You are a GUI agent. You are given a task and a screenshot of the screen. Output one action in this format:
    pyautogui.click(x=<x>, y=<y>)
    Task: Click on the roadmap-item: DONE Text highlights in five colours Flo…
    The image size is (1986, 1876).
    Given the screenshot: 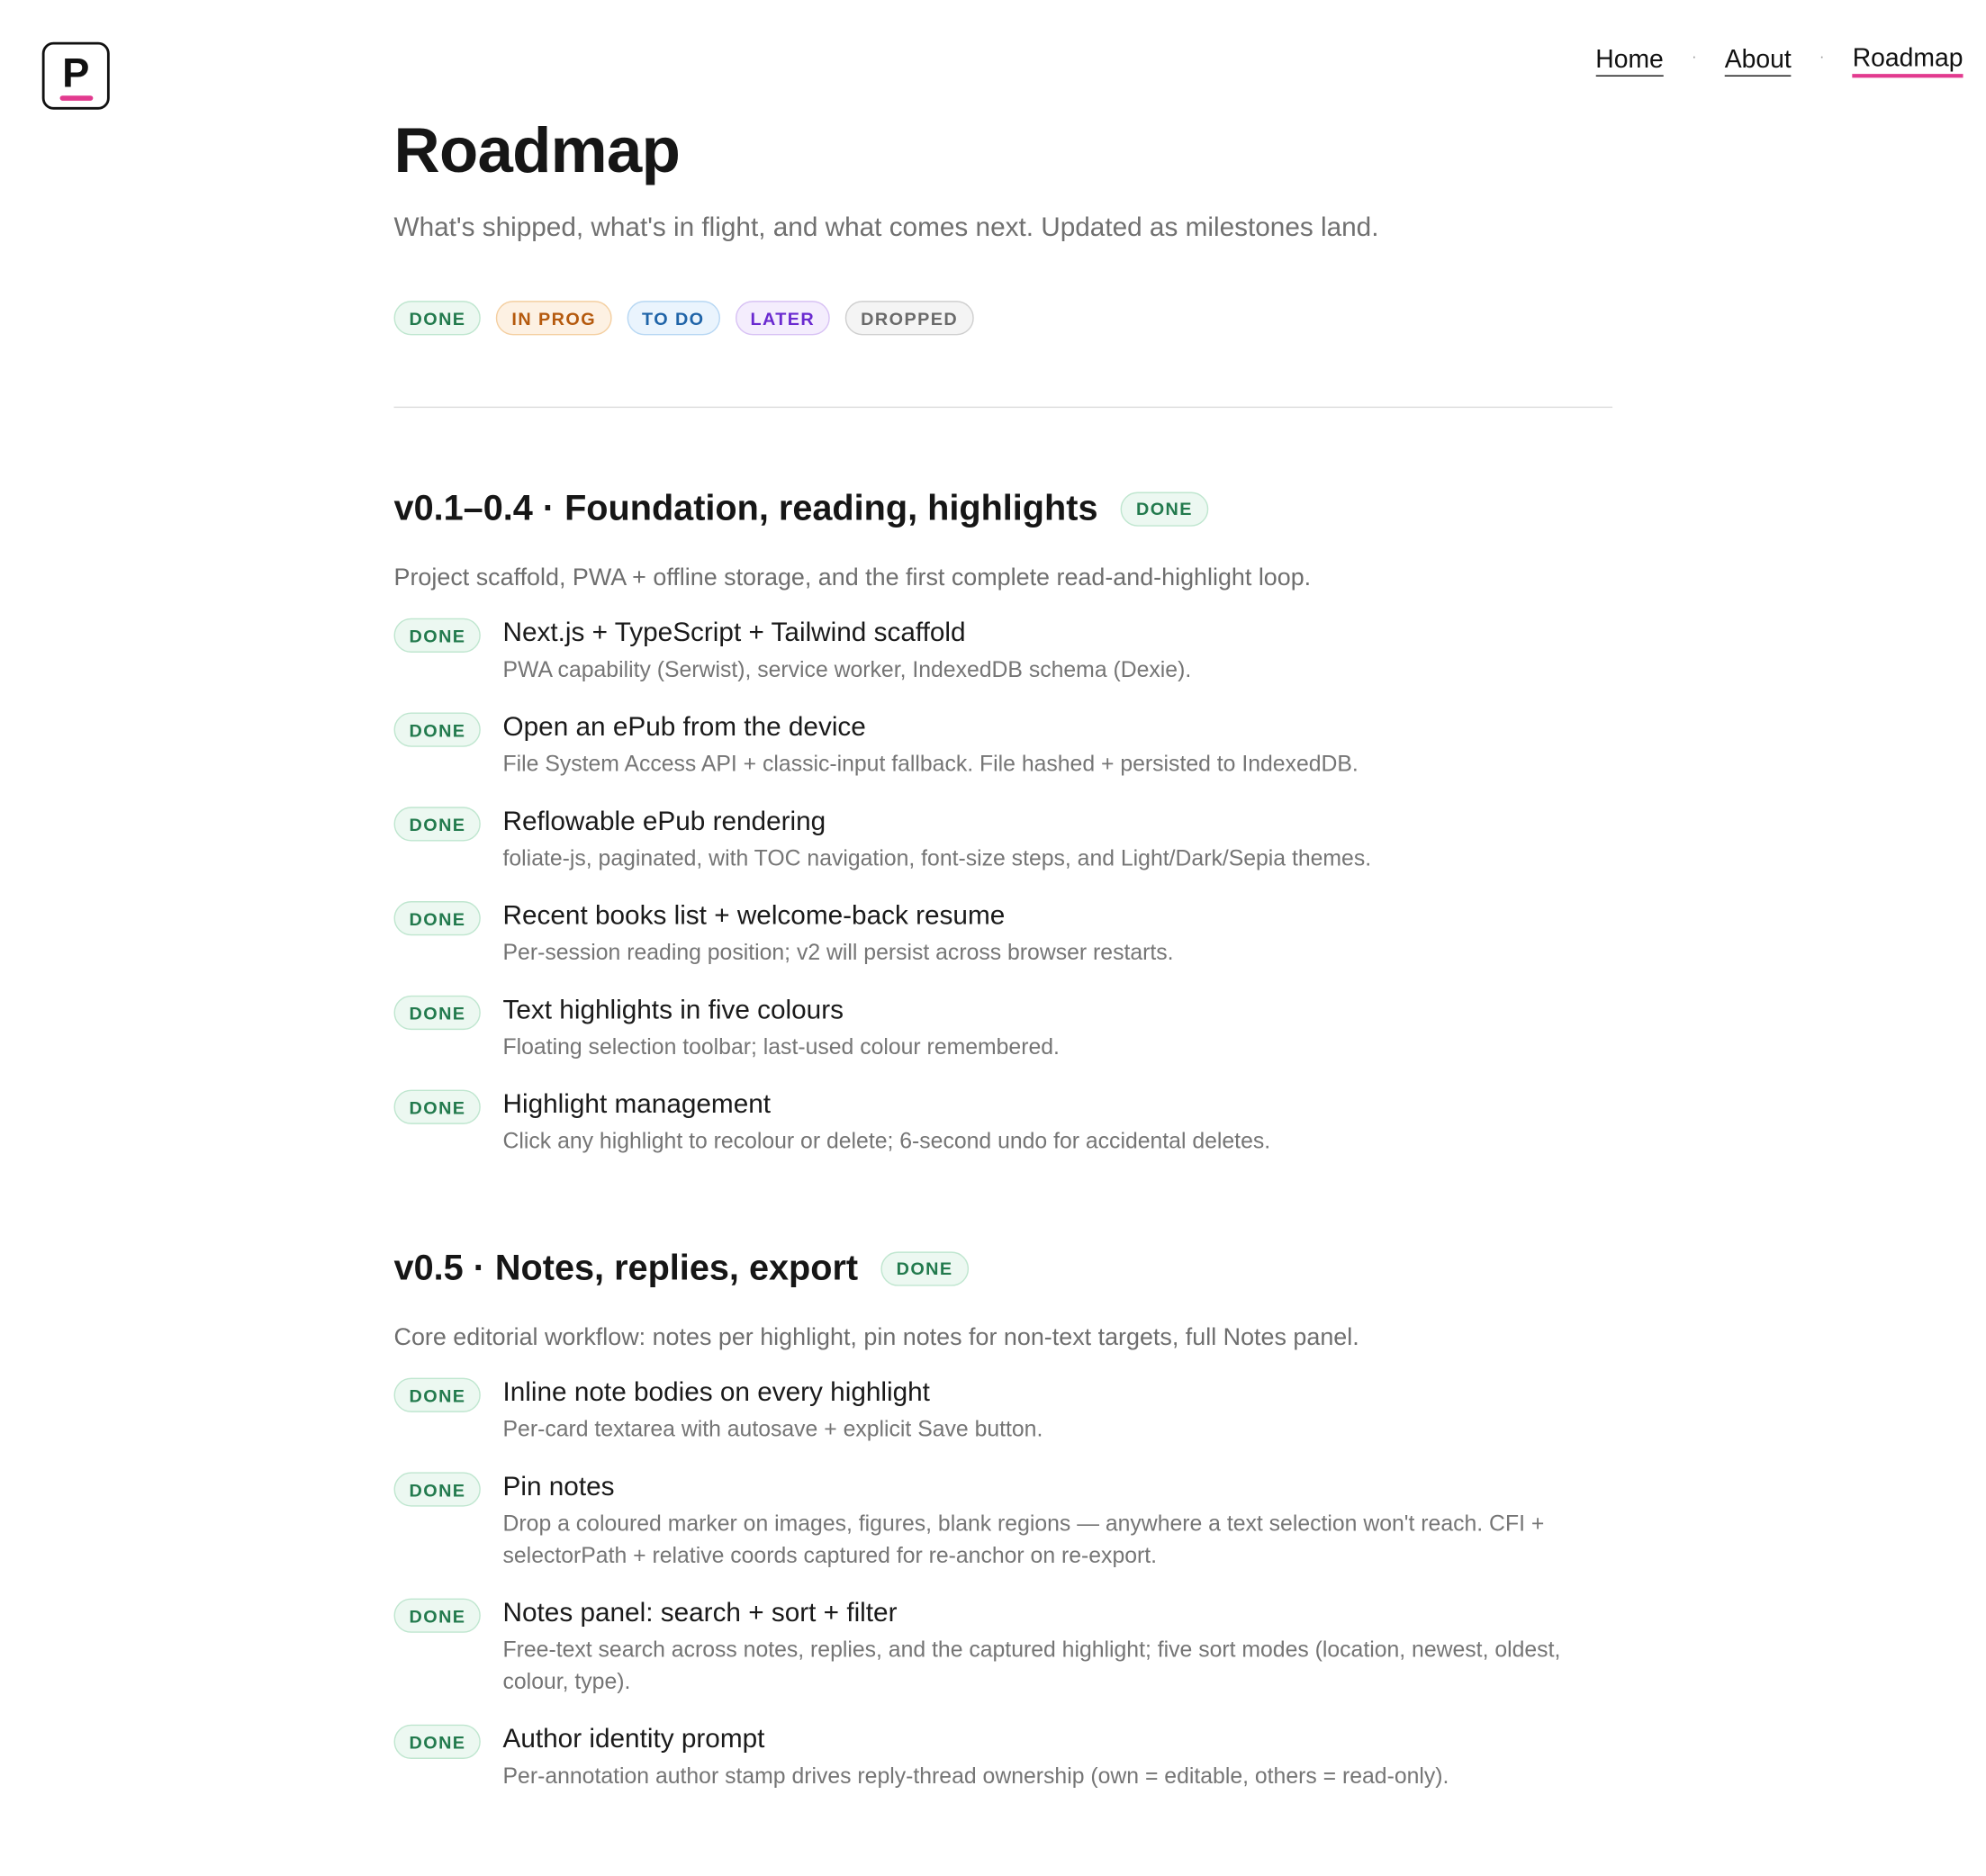 What is the action you would take?
    pyautogui.click(x=1003, y=1028)
    